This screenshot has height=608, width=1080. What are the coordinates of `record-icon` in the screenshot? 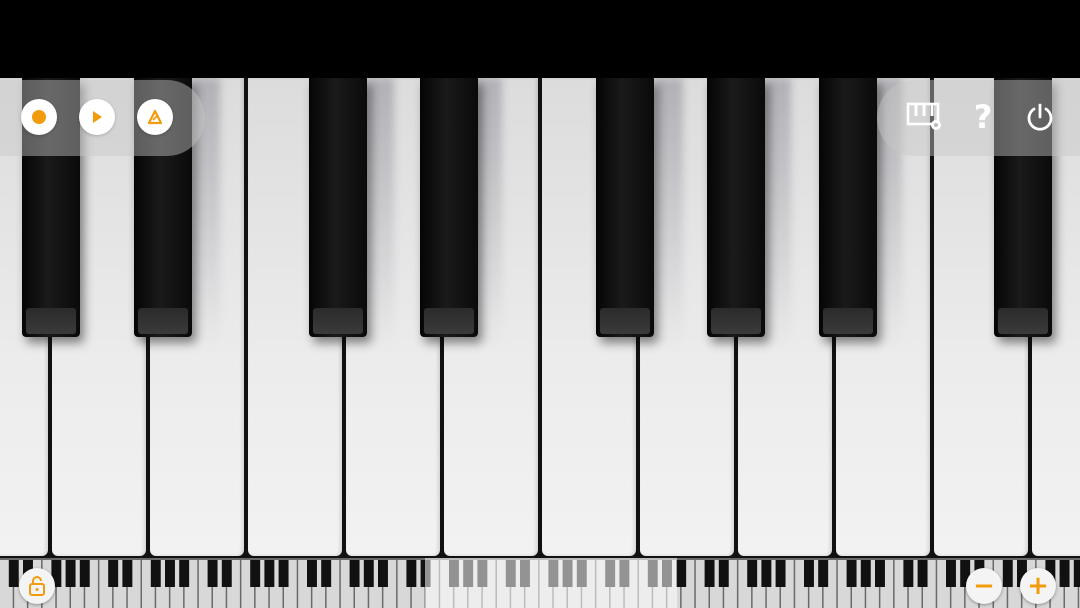 It's located at (39, 117).